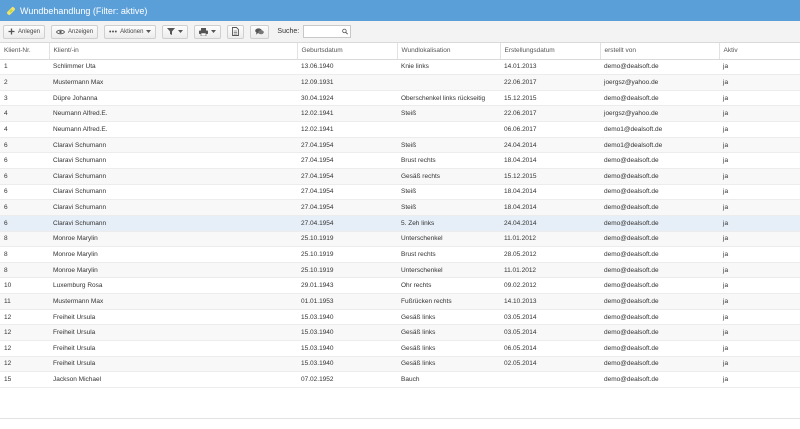 This screenshot has height=429, width=800. I want to click on cell-creation-date: 18.04.2014, so click(550, 192).